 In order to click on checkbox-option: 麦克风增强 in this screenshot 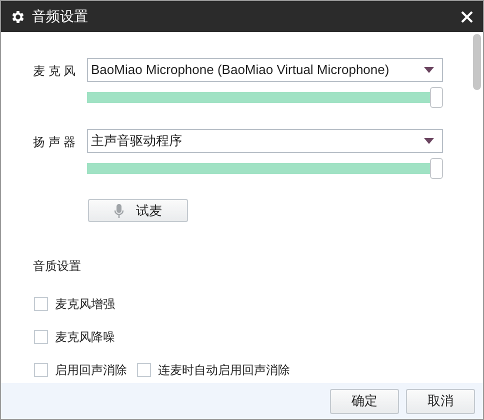, I will do `click(74, 304)`.